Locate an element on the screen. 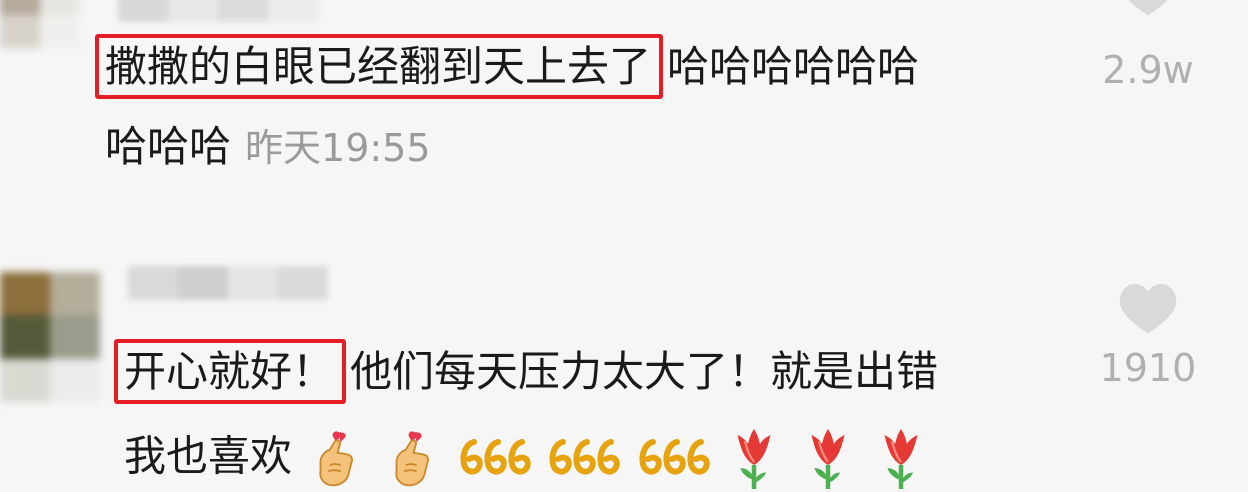 This screenshot has width=1248, height=492. like-count: 2.9w is located at coordinates (1148, 70).